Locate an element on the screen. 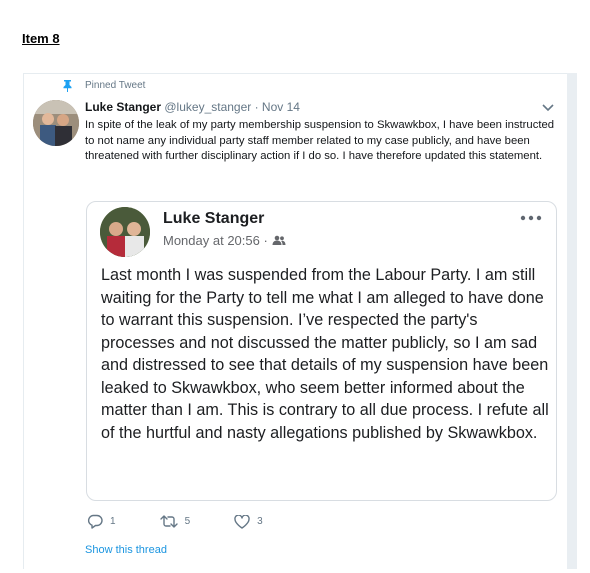 This screenshot has height=573, width=590. like-icon is located at coordinates (242, 521).